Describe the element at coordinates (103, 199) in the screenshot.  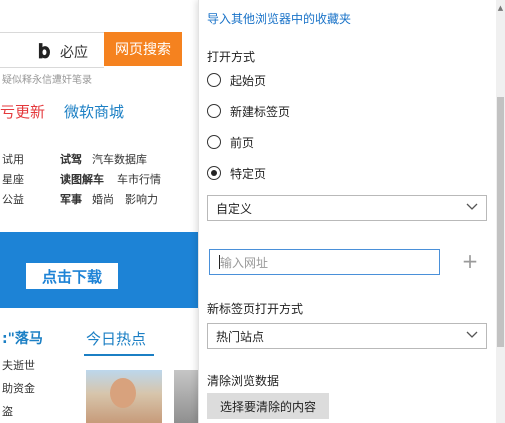
I see `grid-link: 婚尚` at that location.